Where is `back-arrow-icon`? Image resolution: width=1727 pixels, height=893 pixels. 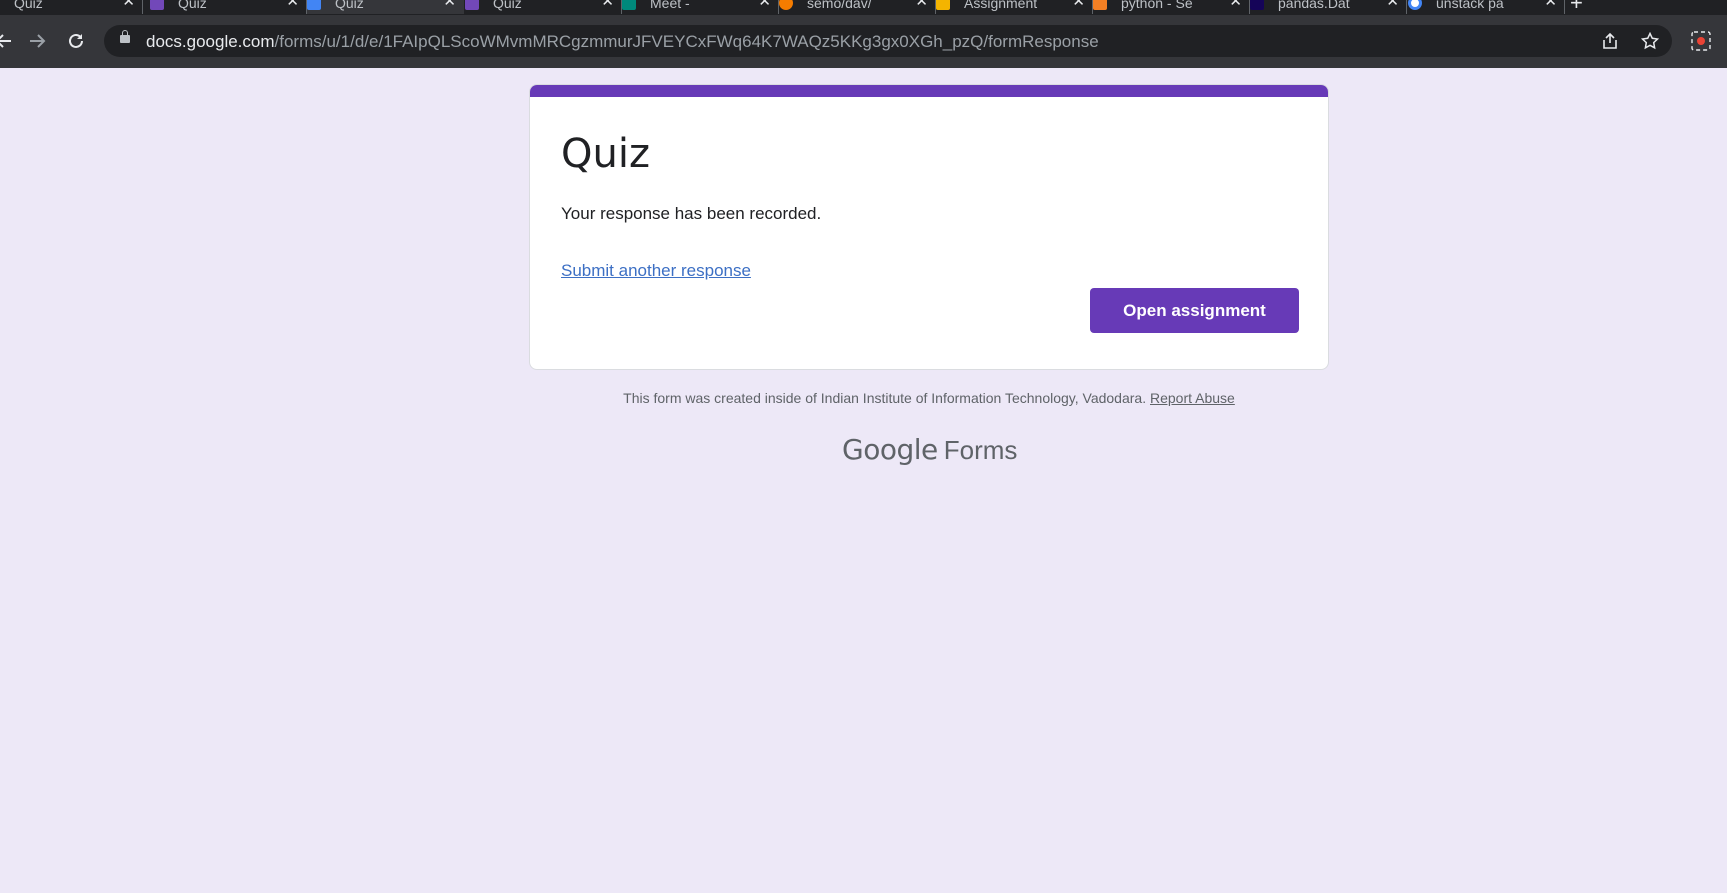
back-arrow-icon is located at coordinates (5, 41).